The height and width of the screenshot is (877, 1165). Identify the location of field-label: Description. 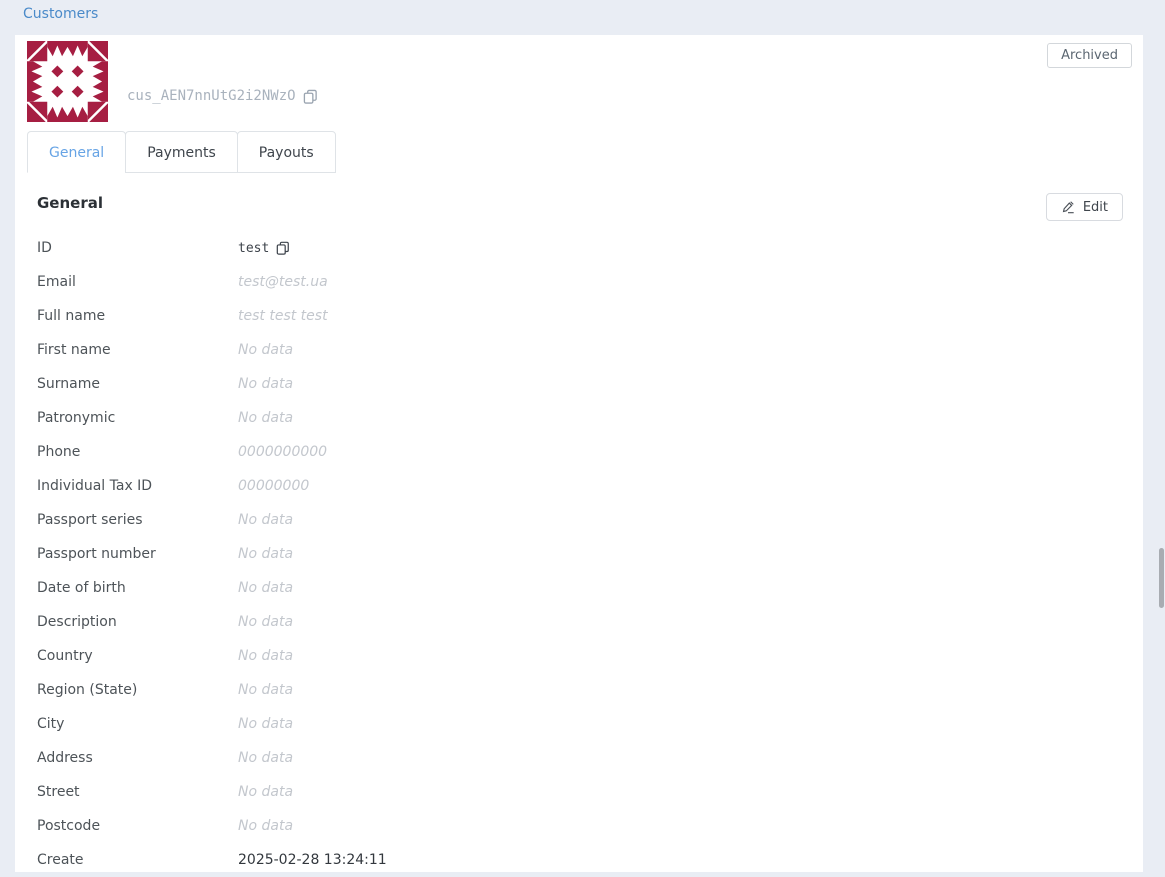
(77, 622).